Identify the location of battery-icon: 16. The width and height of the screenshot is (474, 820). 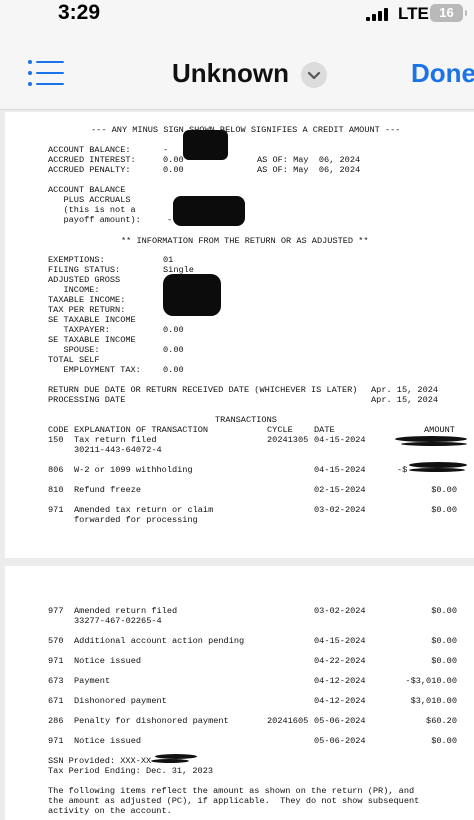
(448, 13).